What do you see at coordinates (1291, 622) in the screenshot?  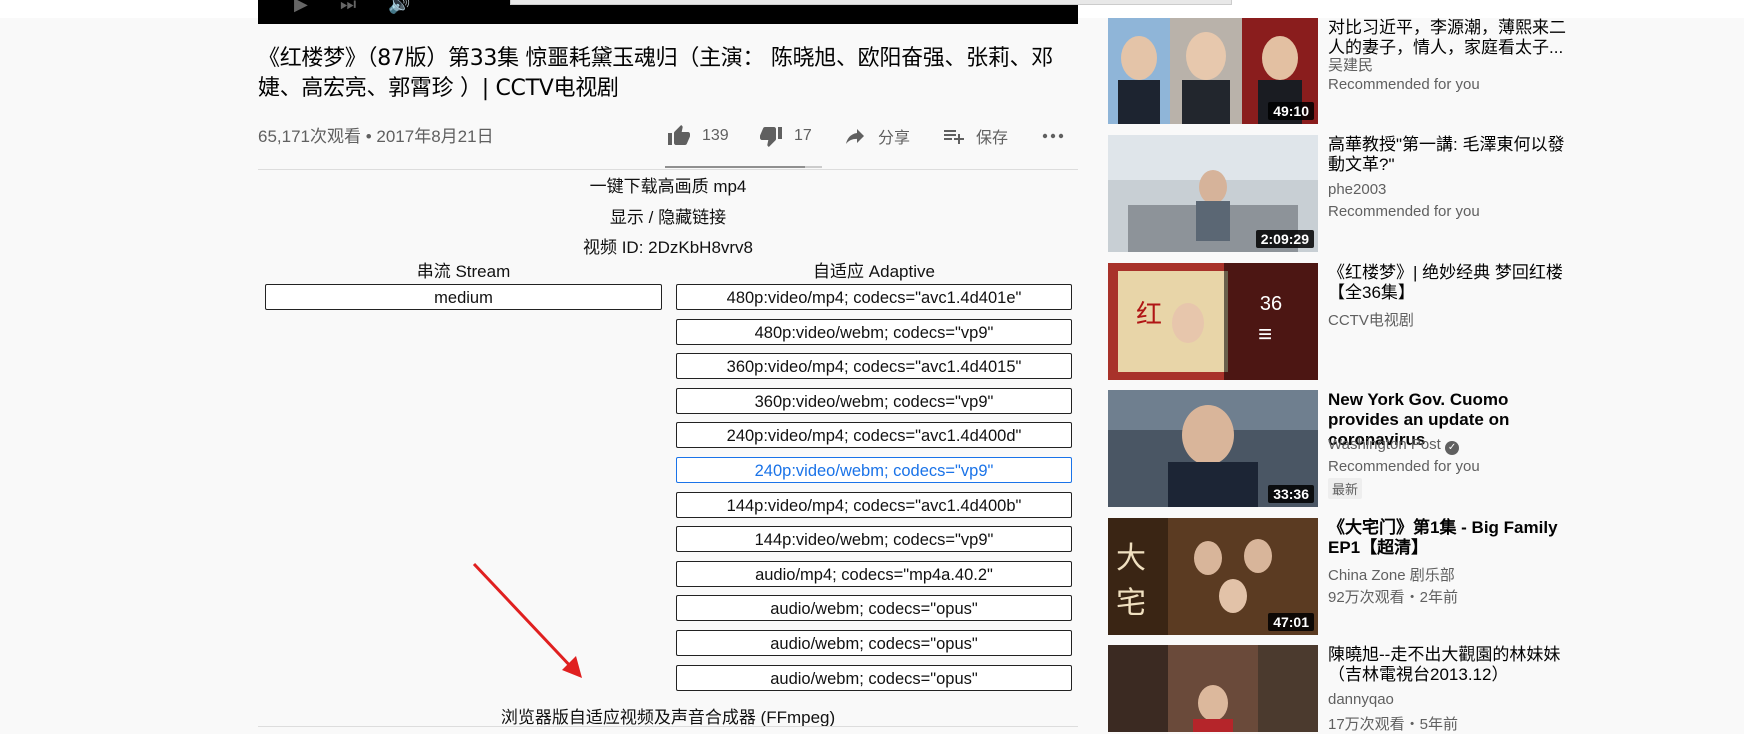 I see `duration-badge: 47:01` at bounding box center [1291, 622].